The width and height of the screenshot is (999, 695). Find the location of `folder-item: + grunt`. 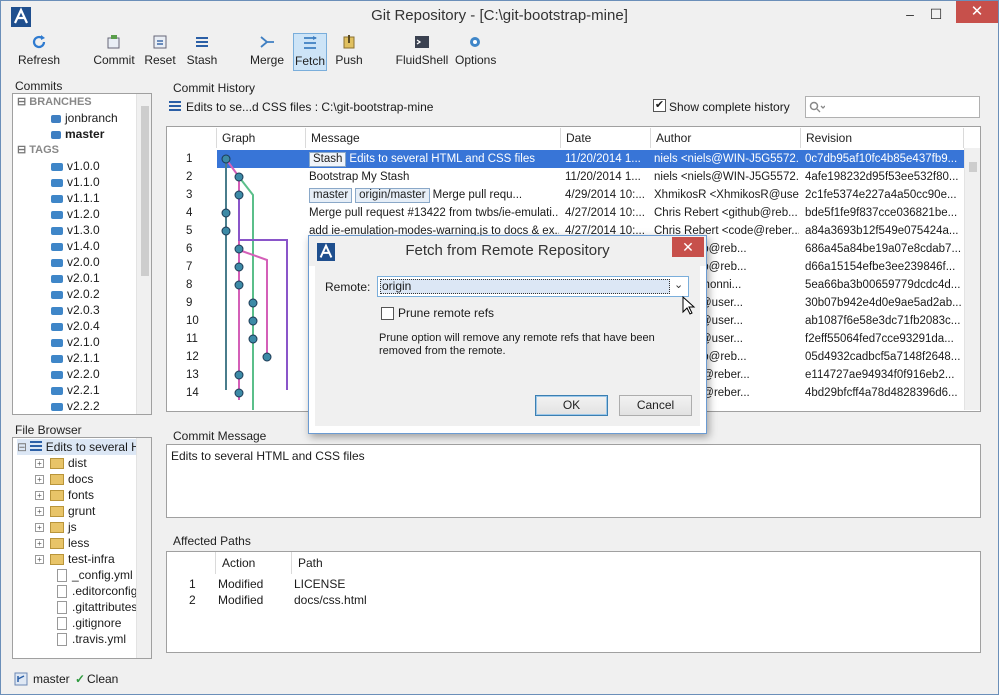

folder-item: + grunt is located at coordinates (65, 511).